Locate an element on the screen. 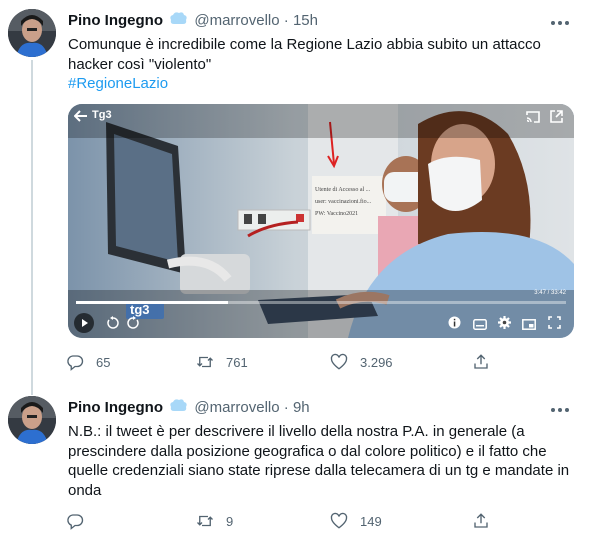 Image resolution: width=590 pixels, height=545 pixels. like-button: 3.296 is located at coordinates (361, 362).